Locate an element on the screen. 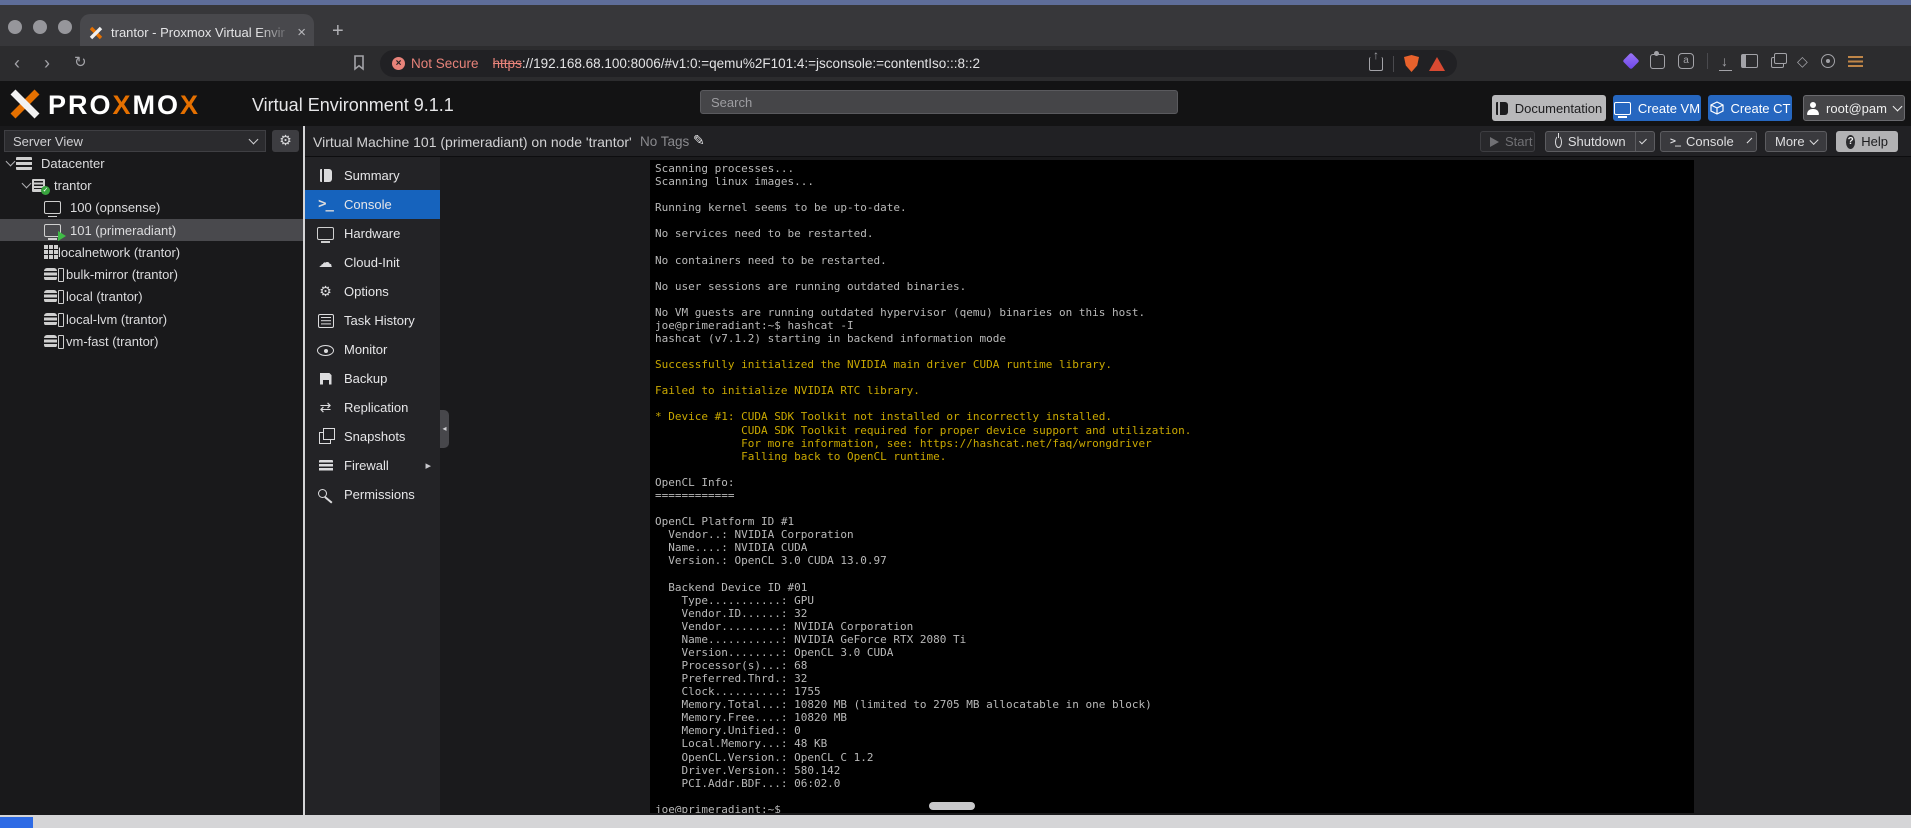 This screenshot has height=828, width=1911. extensions-icon is located at coordinates (1657, 59).